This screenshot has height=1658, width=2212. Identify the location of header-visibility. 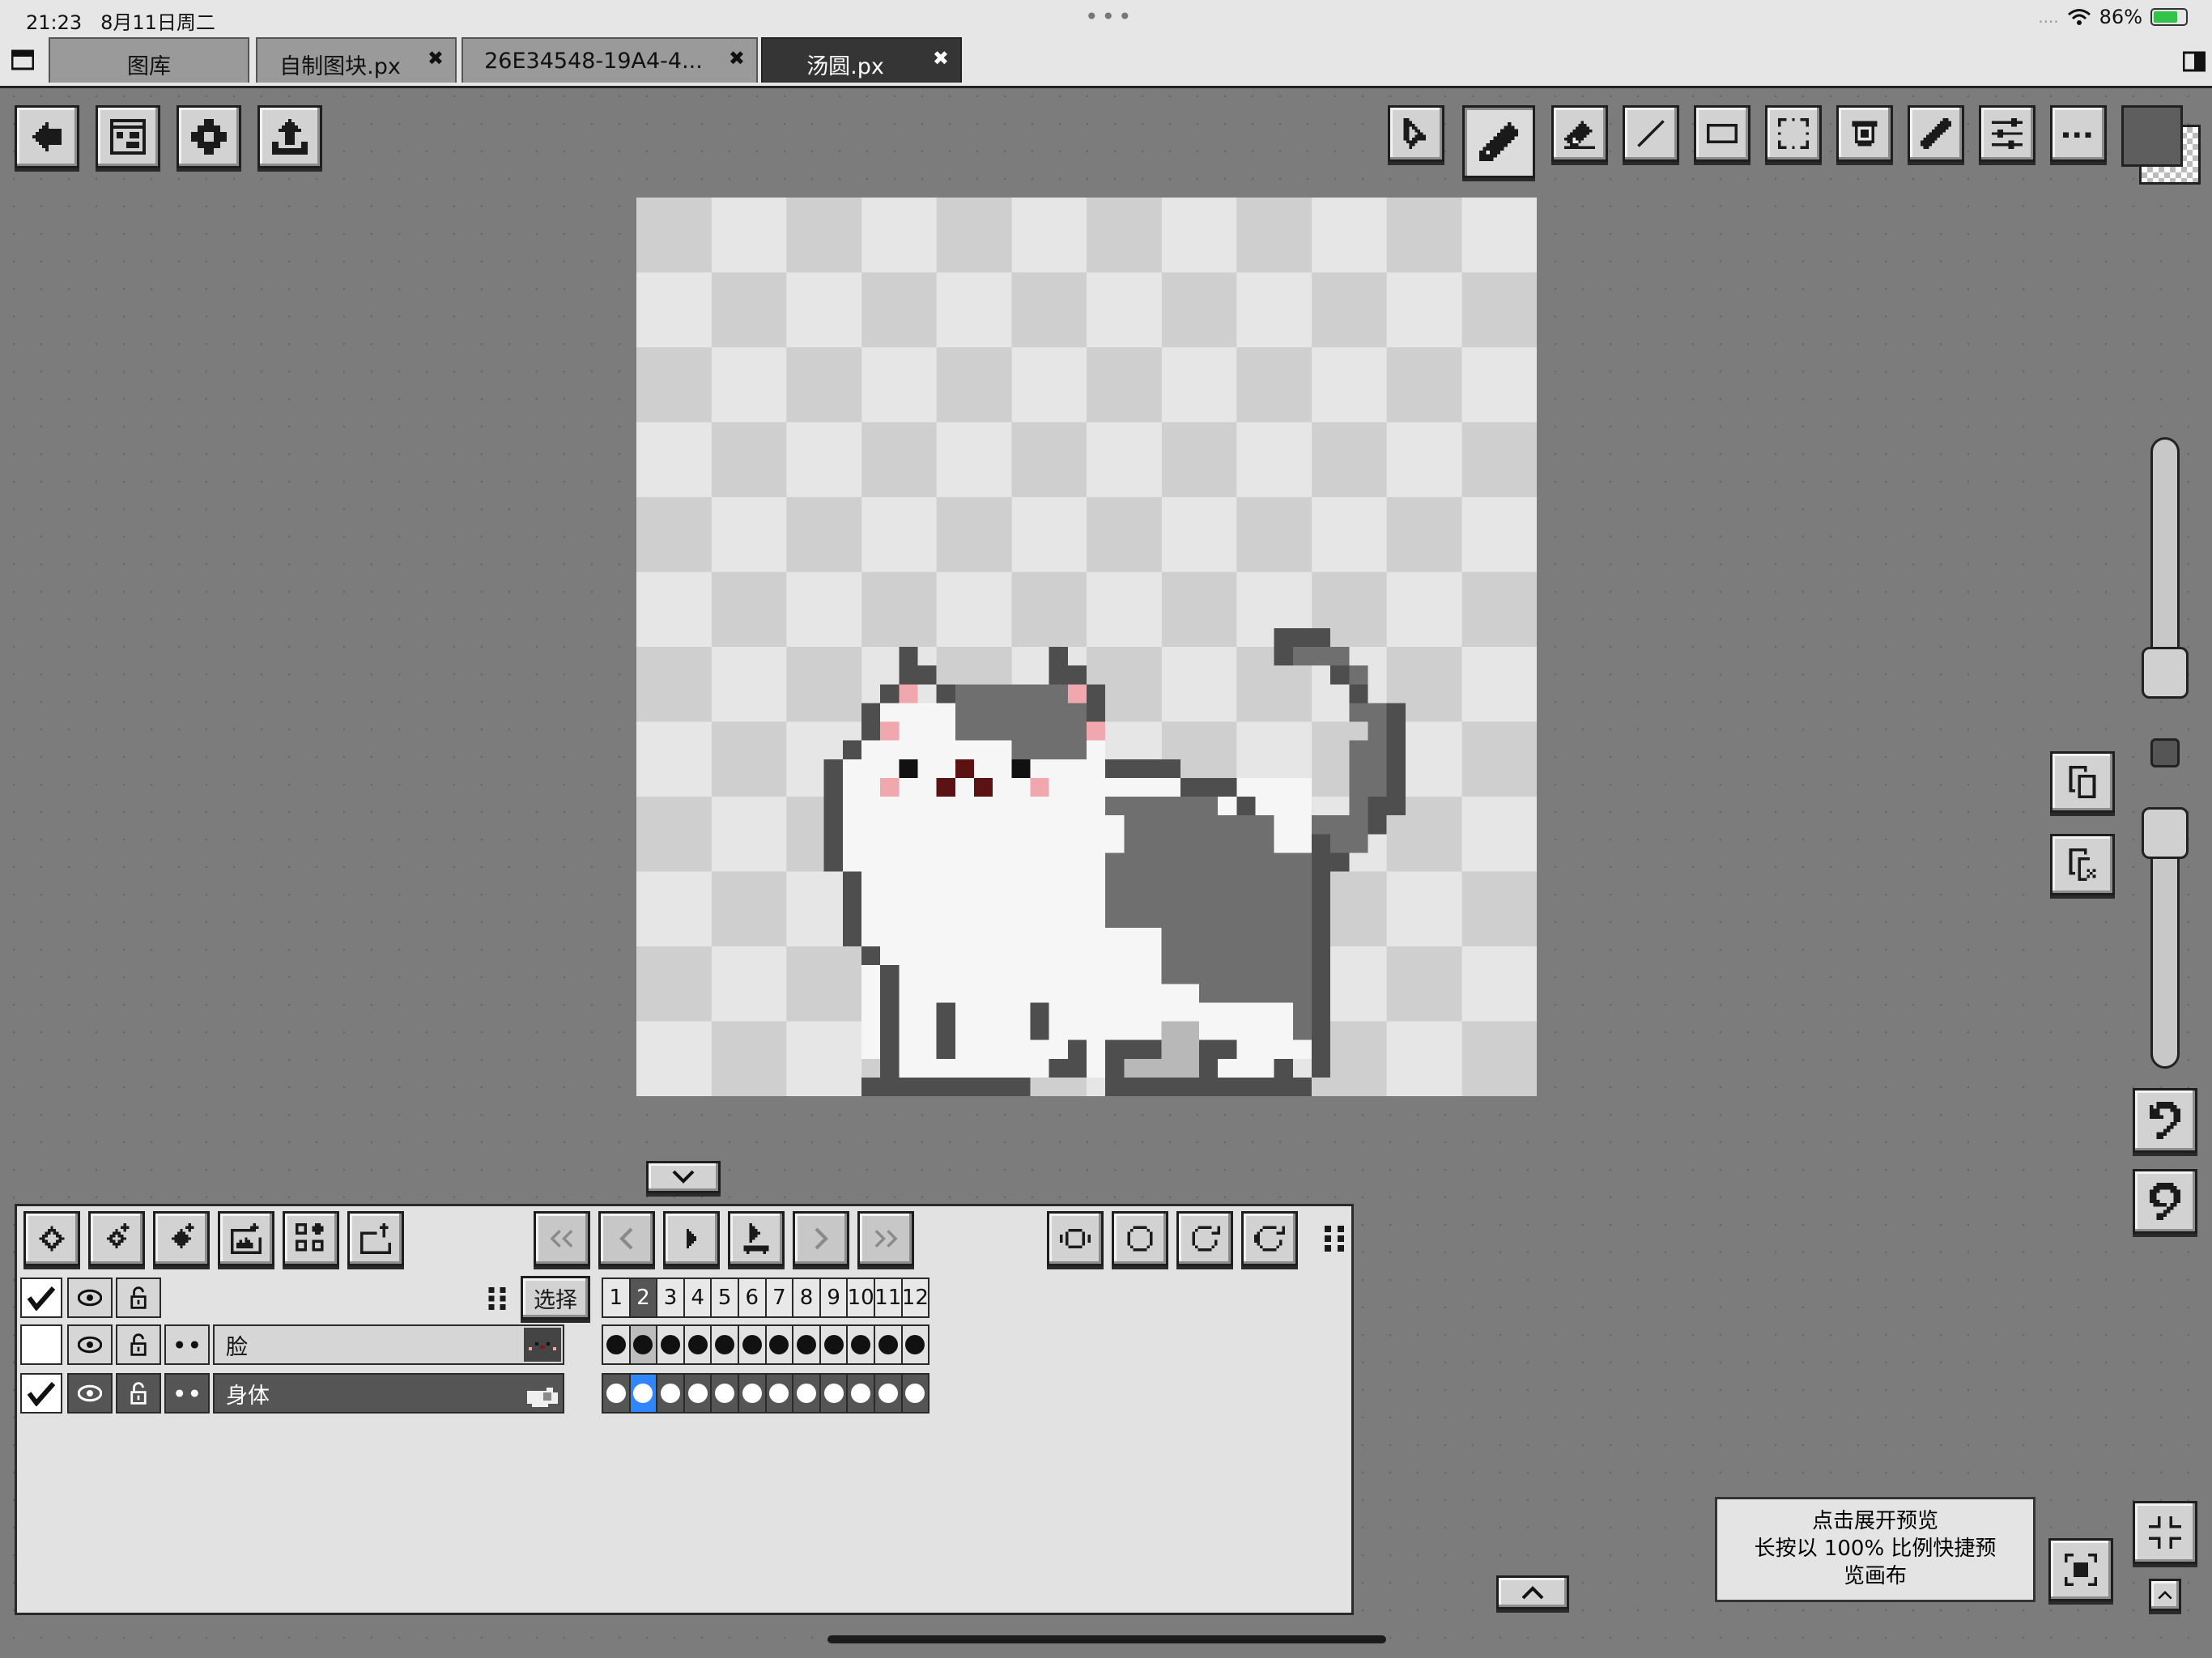
(90, 1298).